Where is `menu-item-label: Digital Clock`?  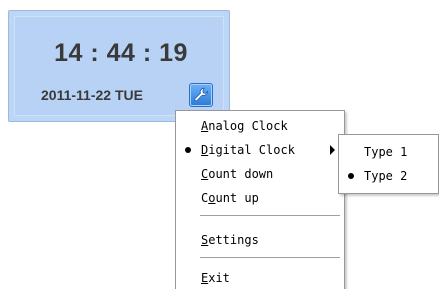 menu-item-label: Digital Clock is located at coordinates (248, 150).